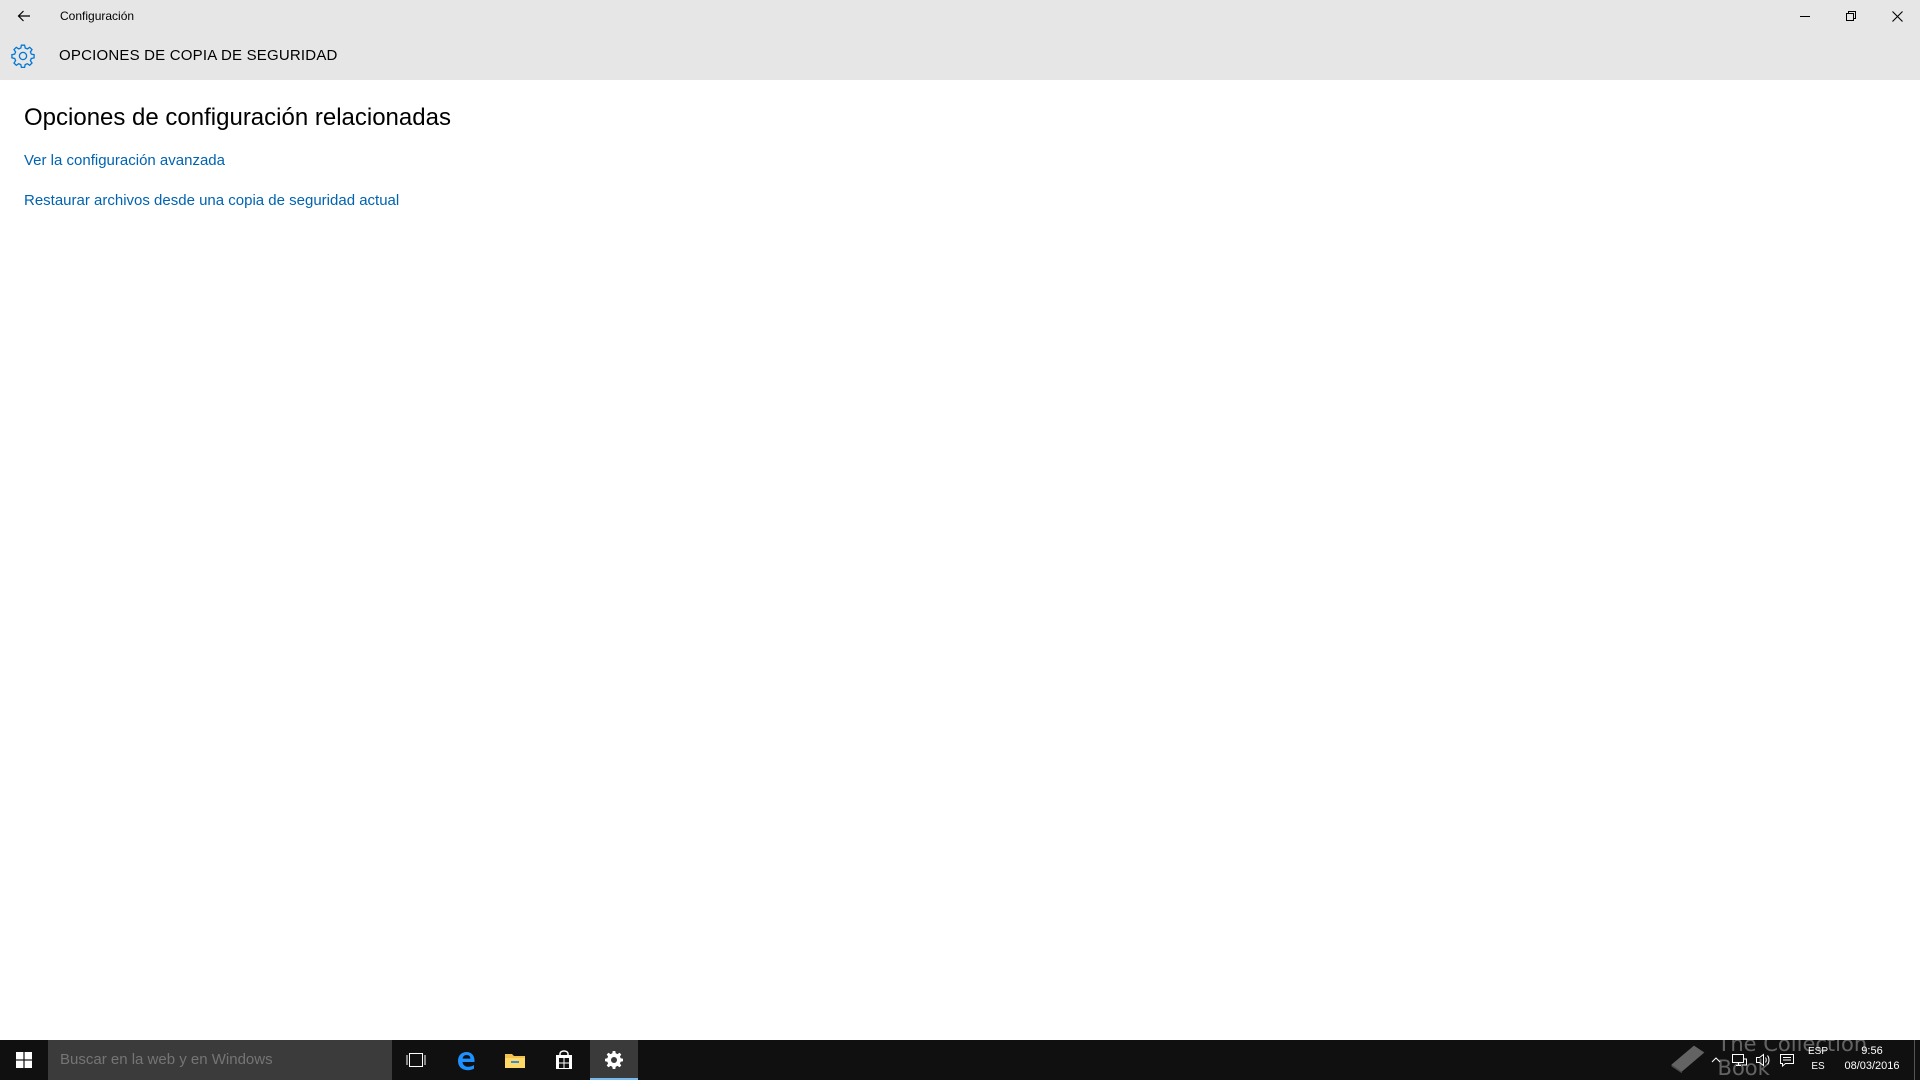 This screenshot has height=1080, width=1920. Describe the element at coordinates (220, 1060) in the screenshot. I see `taskbar-search-input` at that location.